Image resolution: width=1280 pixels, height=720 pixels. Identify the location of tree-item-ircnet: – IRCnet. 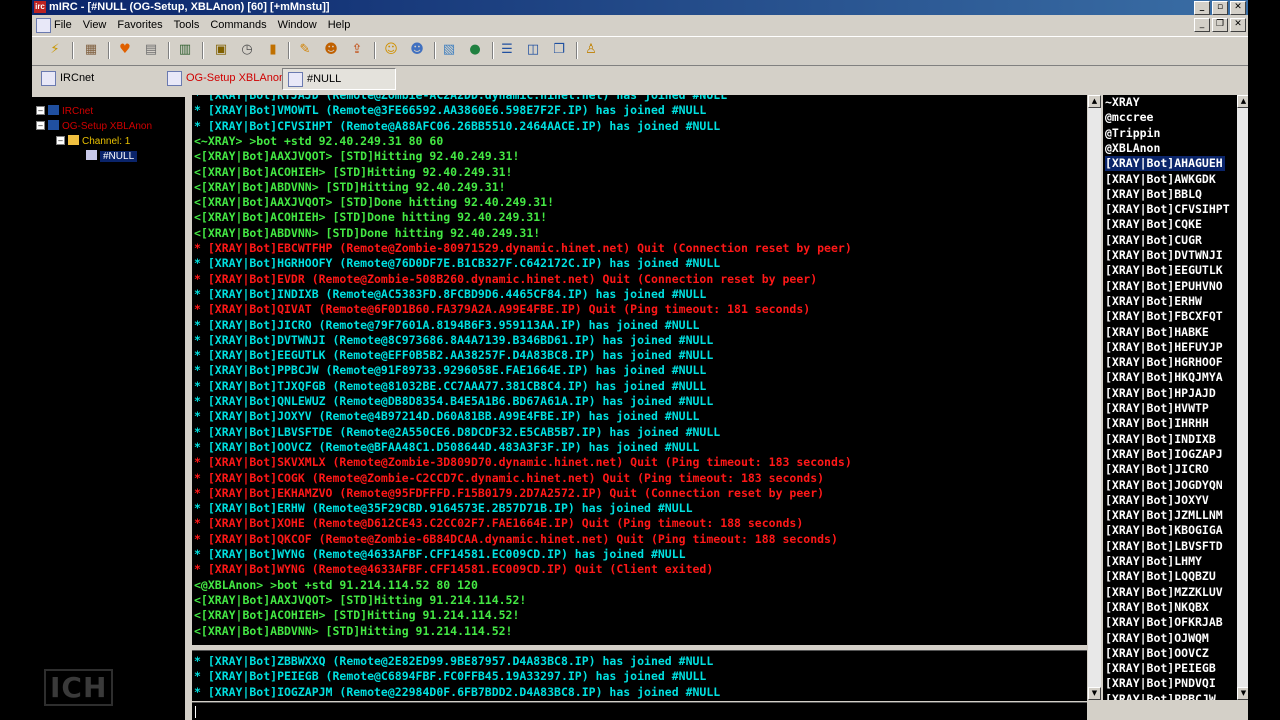
(64, 112).